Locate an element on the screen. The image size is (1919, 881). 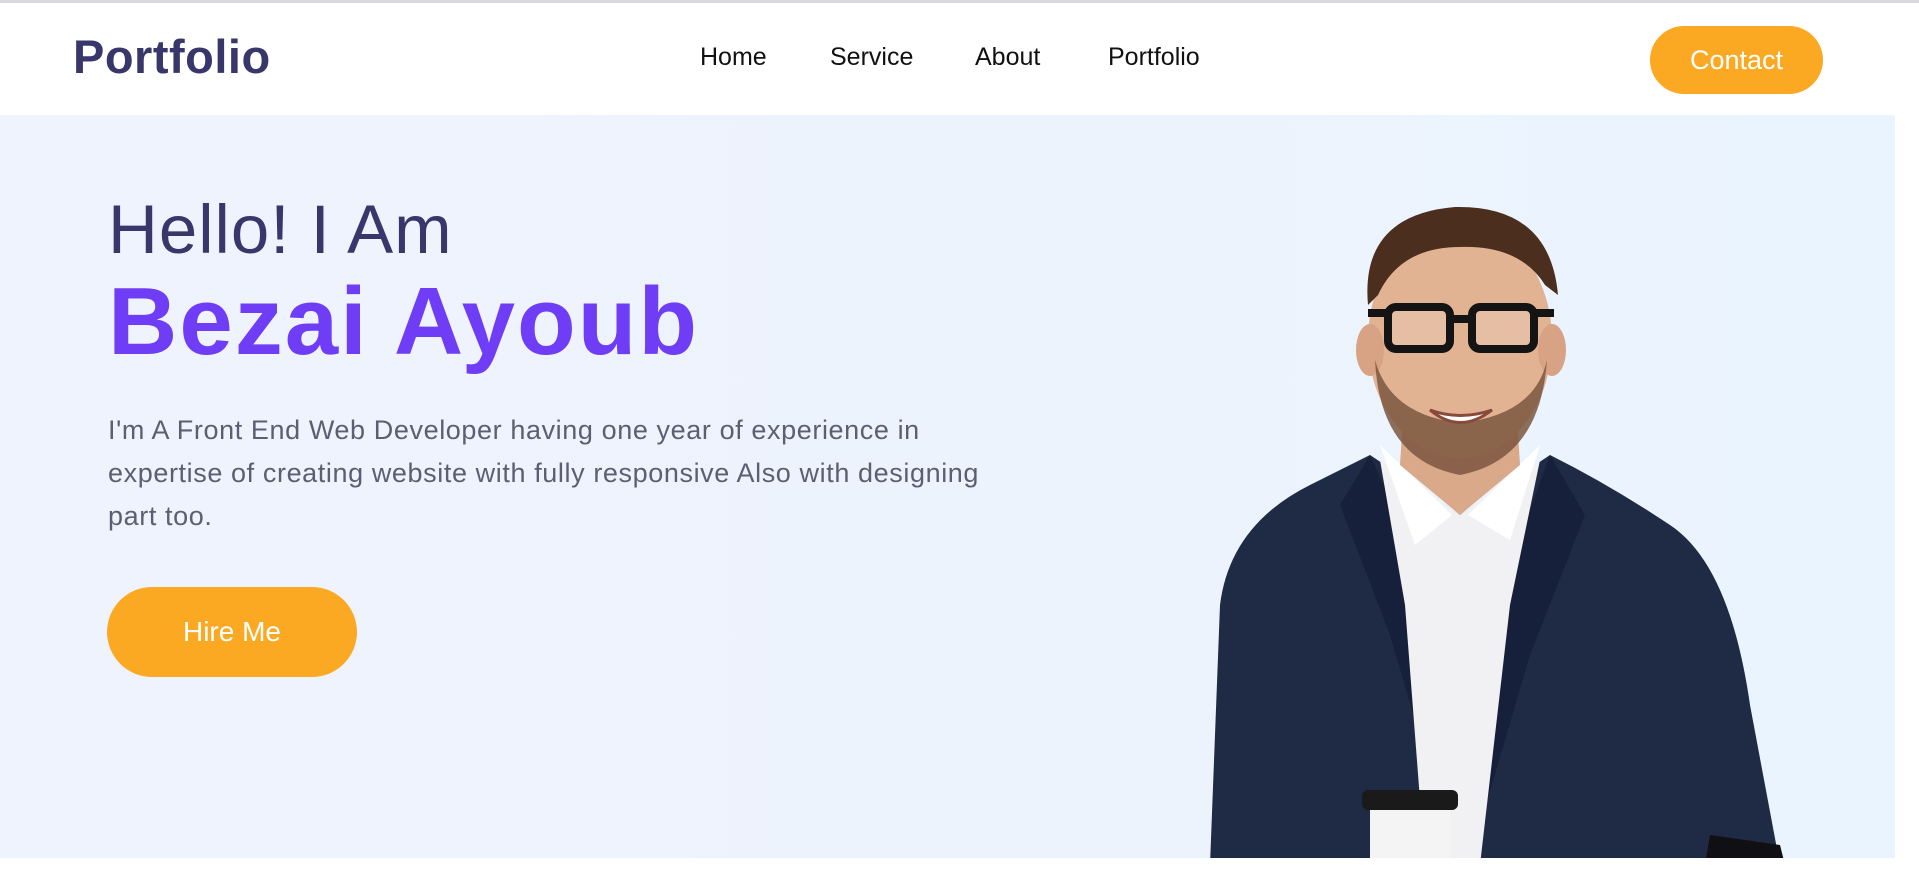
contact-button: Contact is located at coordinates (1736, 60).